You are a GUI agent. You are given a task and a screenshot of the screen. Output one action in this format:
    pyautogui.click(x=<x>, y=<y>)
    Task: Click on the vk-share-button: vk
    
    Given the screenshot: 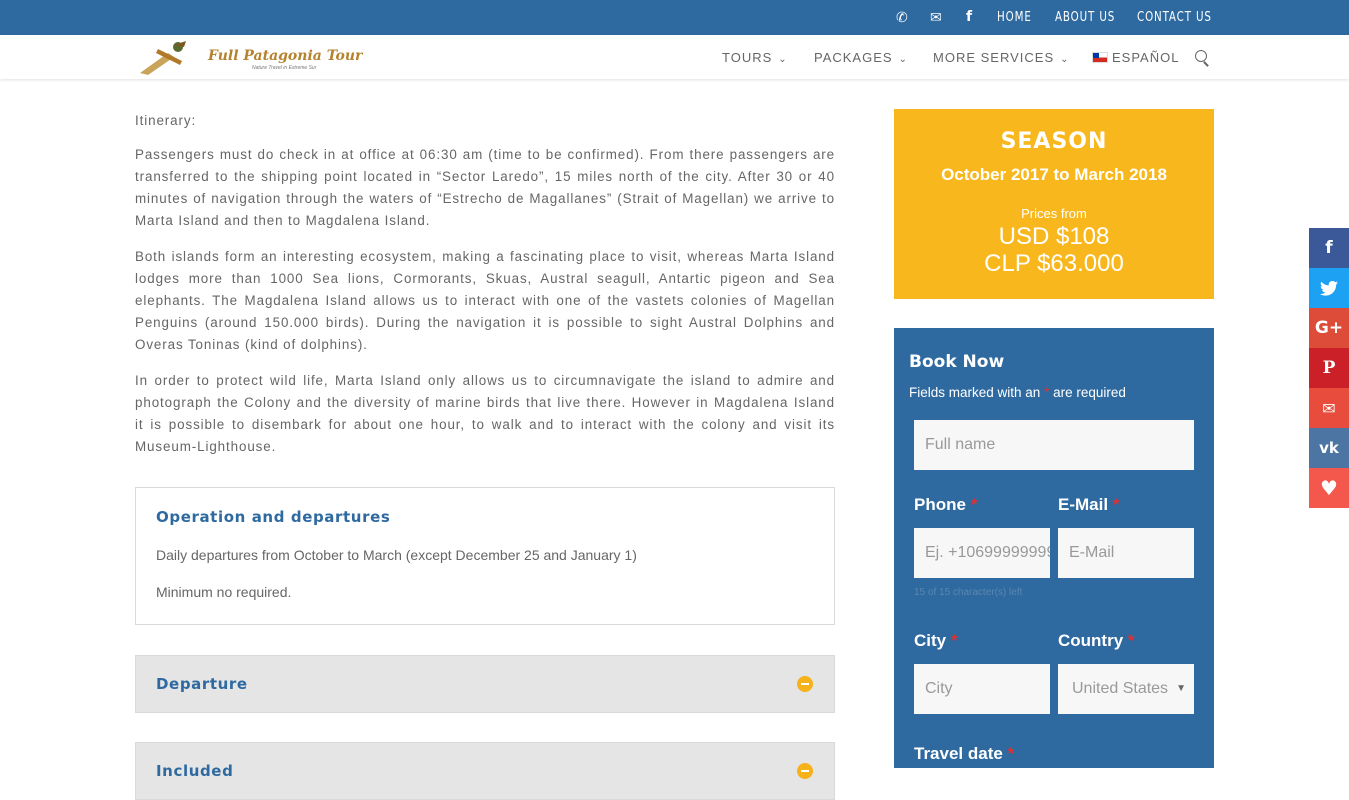 What is the action you would take?
    pyautogui.click(x=1329, y=448)
    